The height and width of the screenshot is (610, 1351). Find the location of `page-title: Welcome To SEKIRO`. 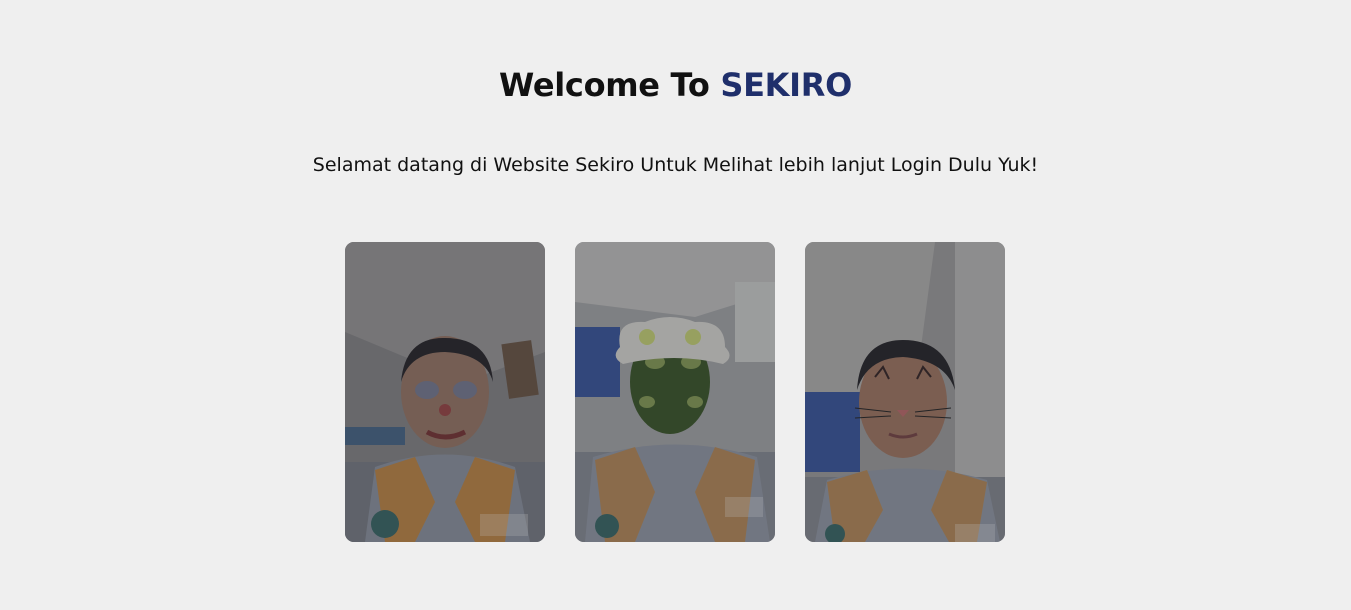

page-title: Welcome To SEKIRO is located at coordinates (675, 85).